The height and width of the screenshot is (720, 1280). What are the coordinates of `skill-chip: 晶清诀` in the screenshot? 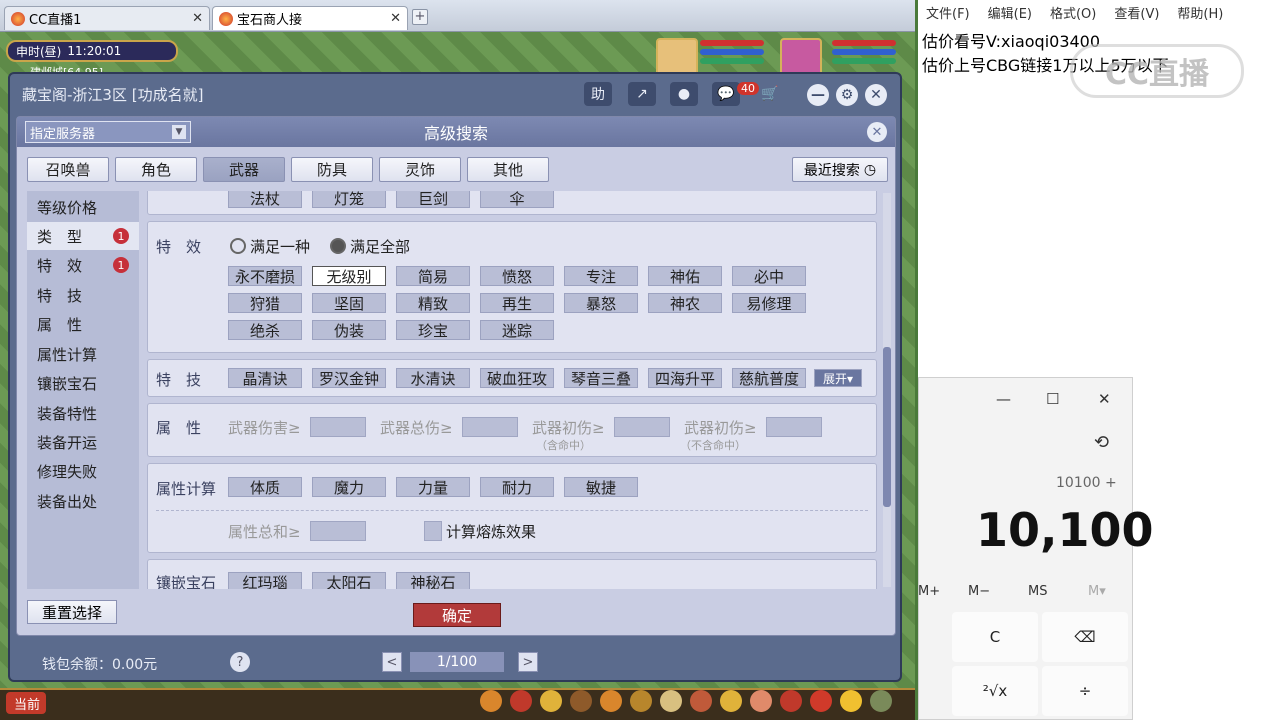 It's located at (265, 378).